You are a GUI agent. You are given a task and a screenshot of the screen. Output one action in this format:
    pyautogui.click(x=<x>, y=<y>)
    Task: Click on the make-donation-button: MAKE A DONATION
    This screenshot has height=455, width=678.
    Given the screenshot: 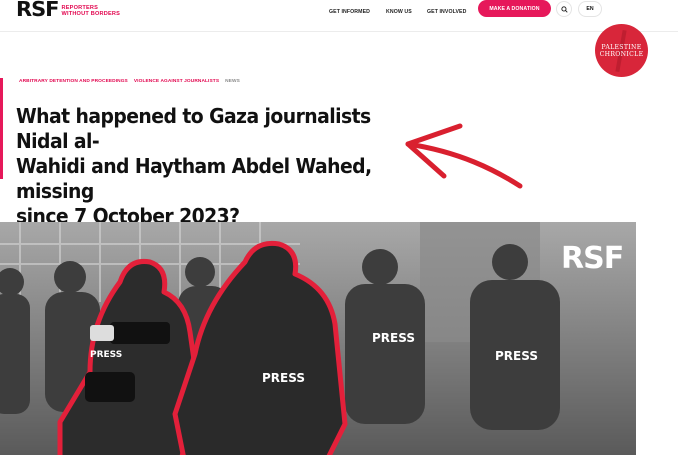 What is the action you would take?
    pyautogui.click(x=514, y=8)
    